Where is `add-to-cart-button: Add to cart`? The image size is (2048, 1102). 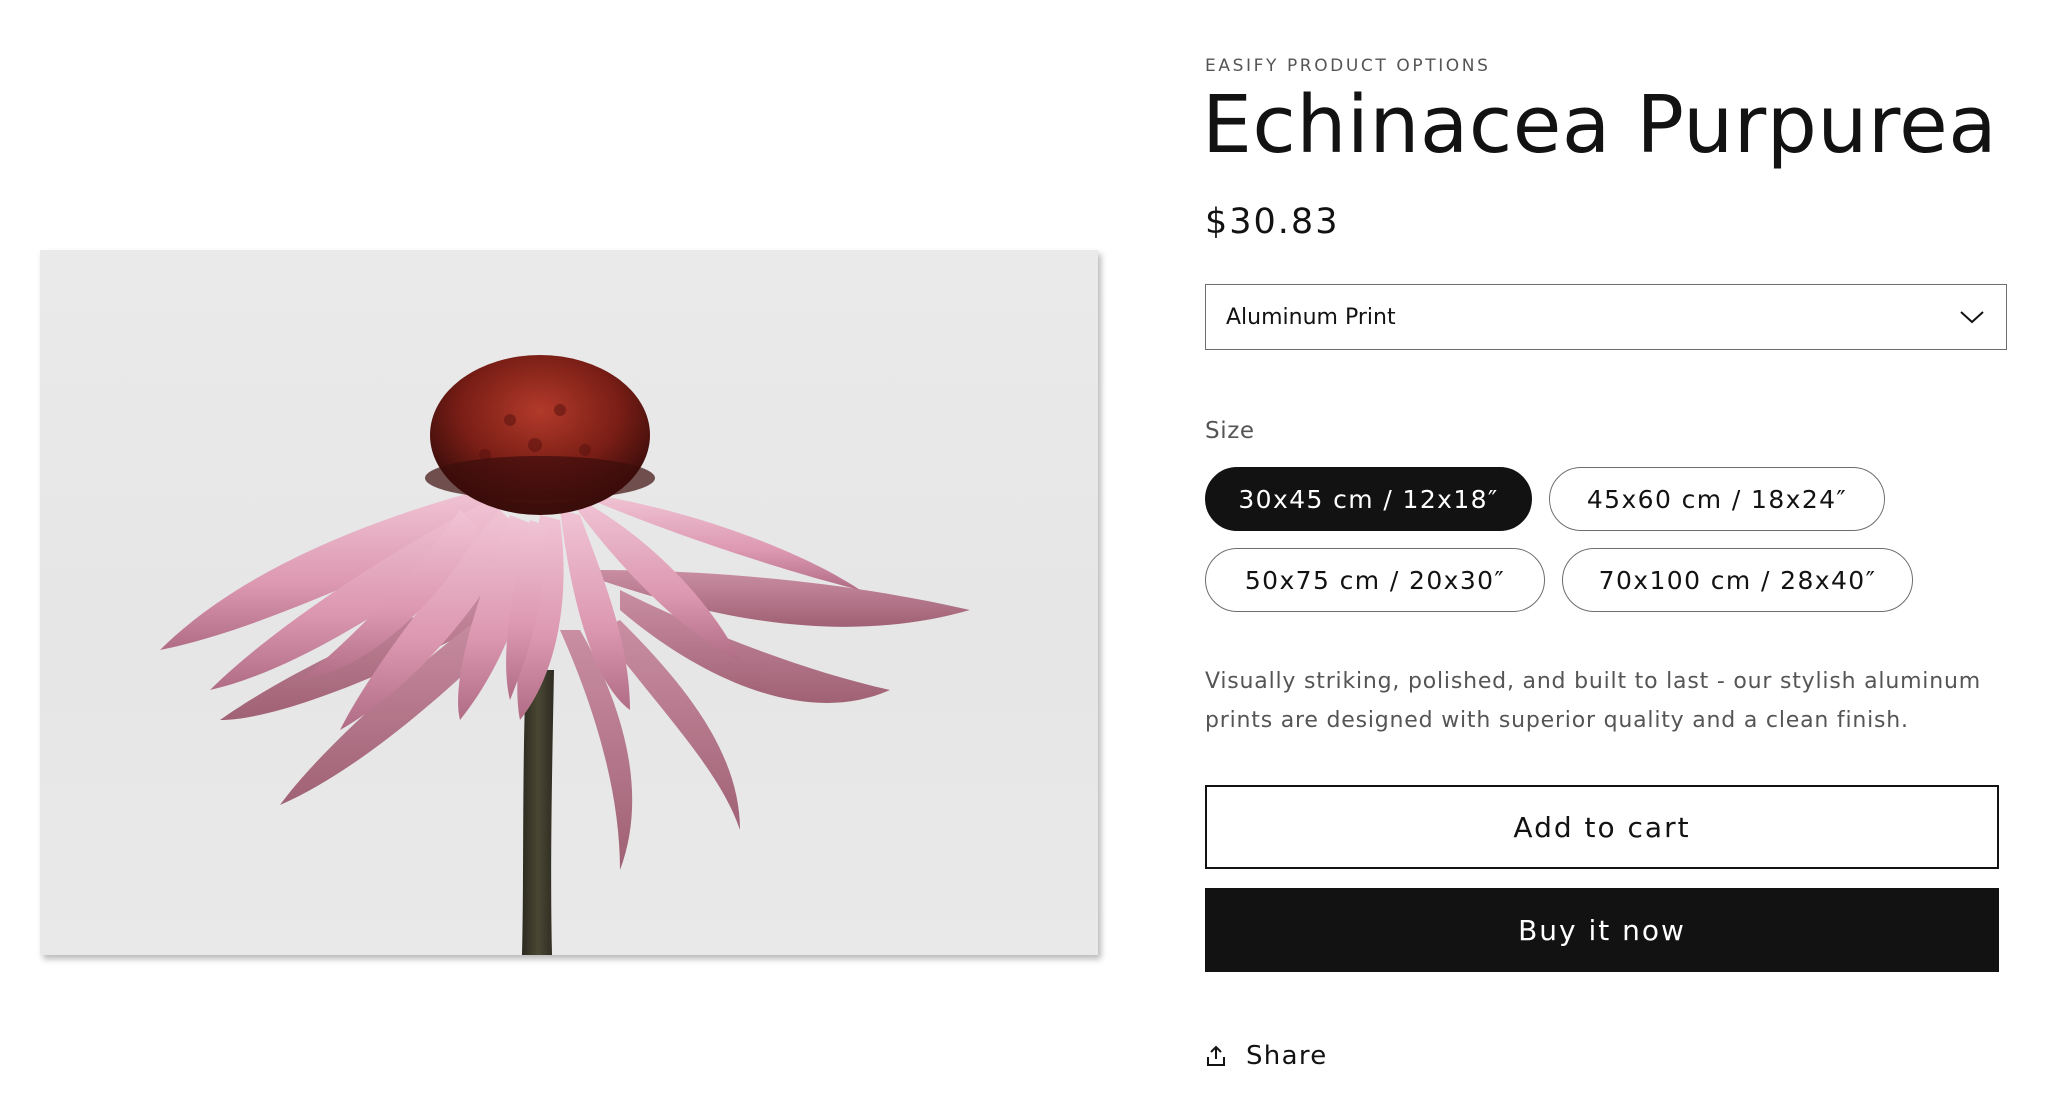
add-to-cart-button: Add to cart is located at coordinates (1602, 827).